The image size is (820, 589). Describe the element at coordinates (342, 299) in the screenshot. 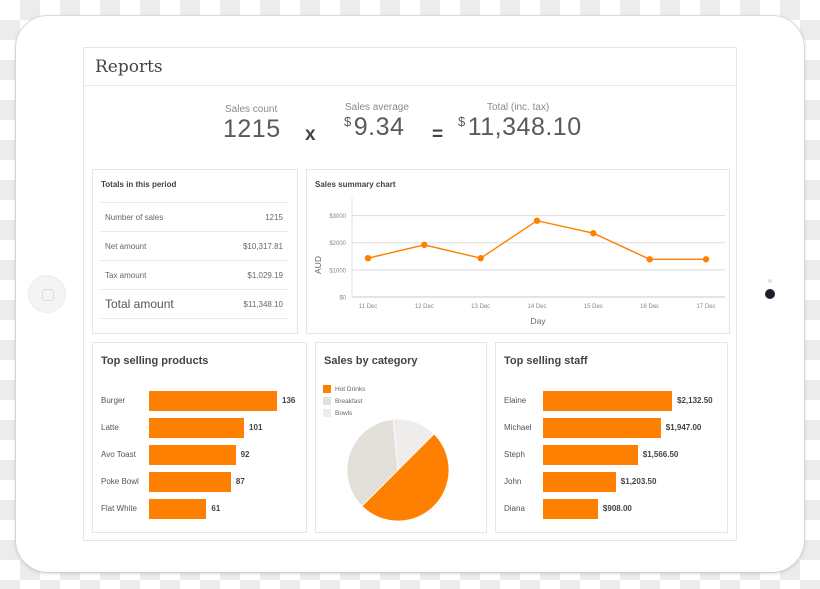

I see `y-tick-label: $0` at that location.